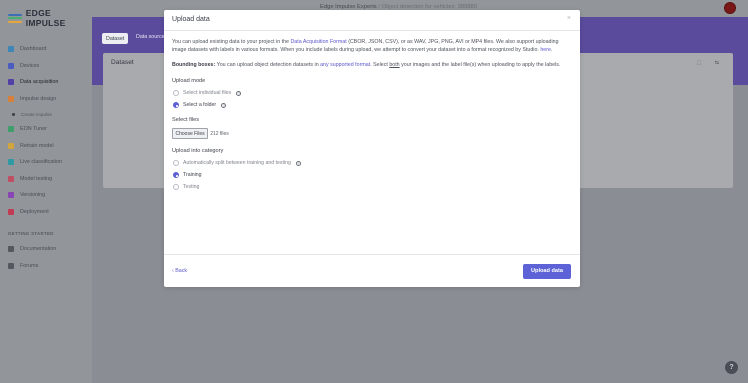  I want to click on versioning-icon, so click(11, 195).